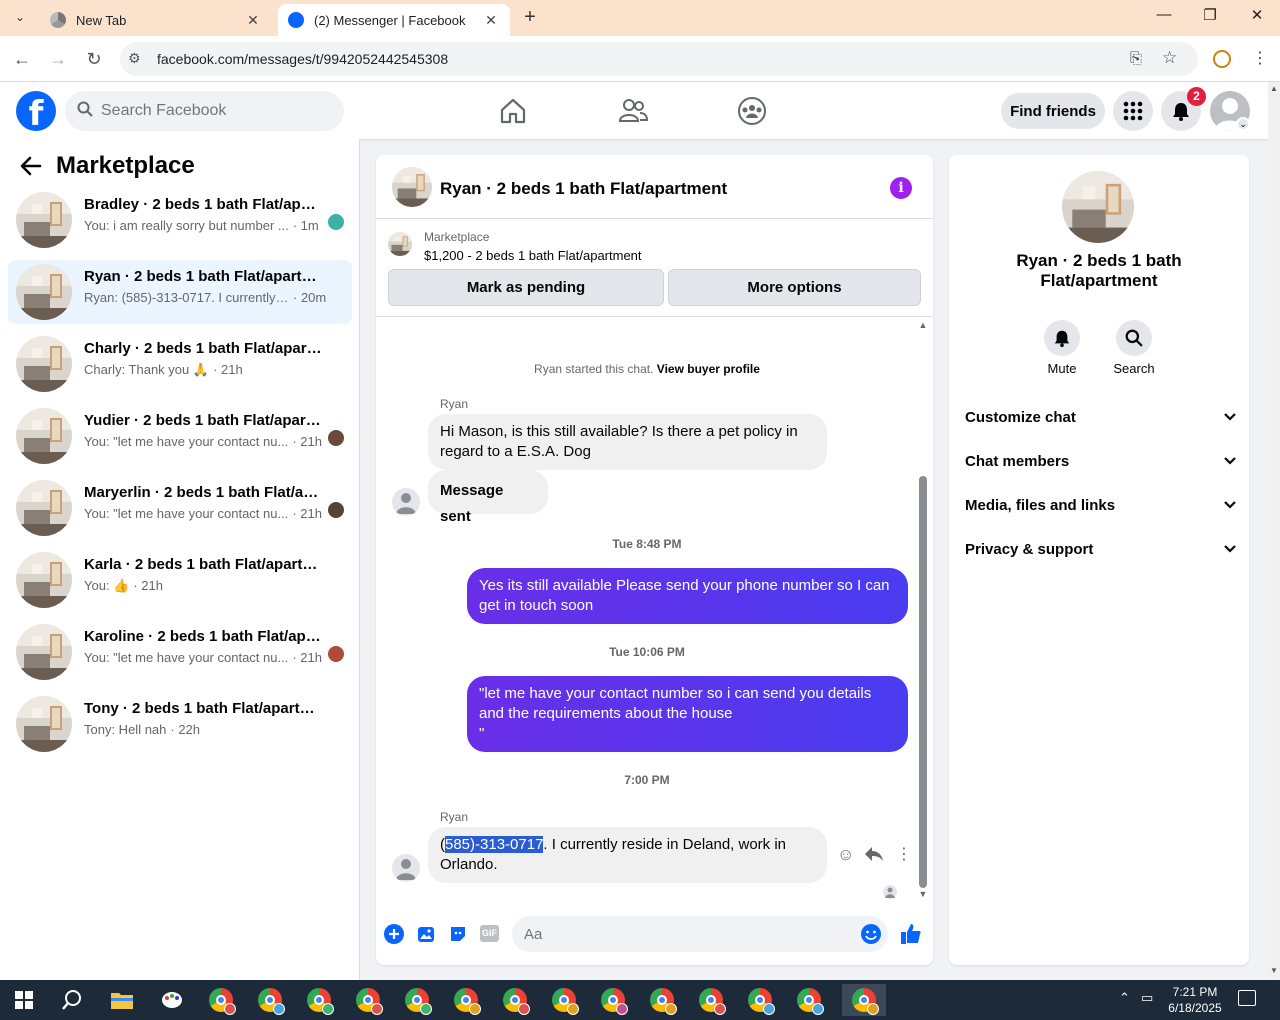  I want to click on tab-messenger: (2) Messenger | Facebook ✕, so click(394, 20).